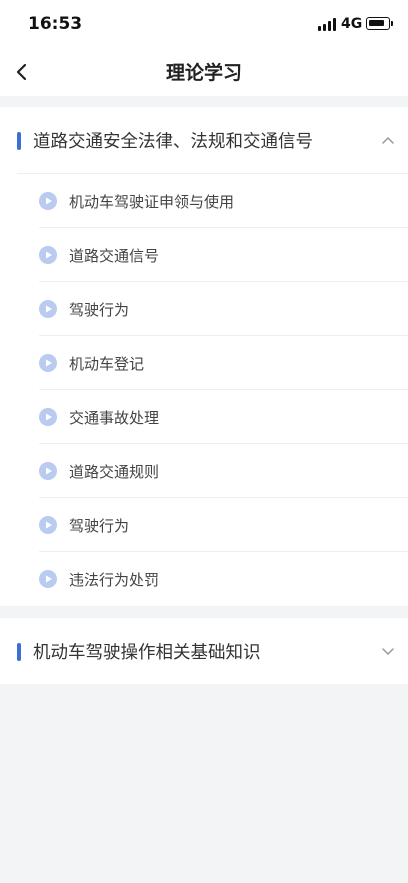 The height and width of the screenshot is (883, 408). I want to click on list-item: 交通事故处理, so click(223, 417).